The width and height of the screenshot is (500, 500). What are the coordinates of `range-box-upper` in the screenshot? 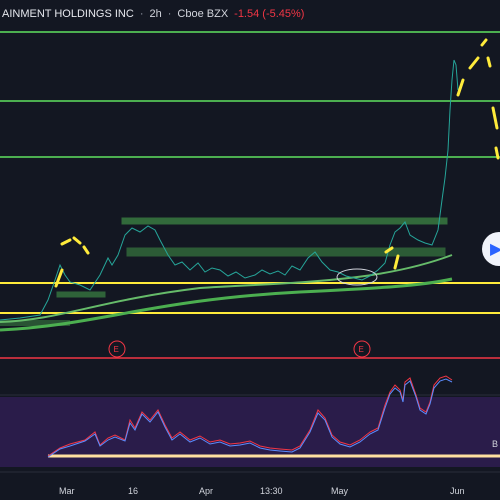 It's located at (284, 221).